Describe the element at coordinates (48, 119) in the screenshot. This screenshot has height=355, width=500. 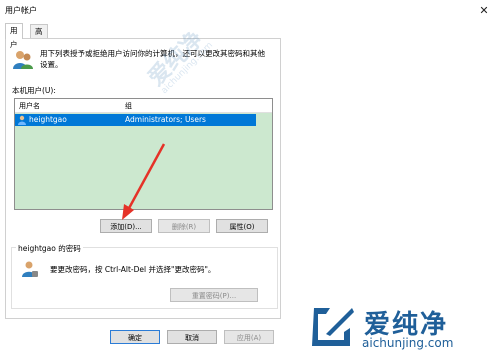
I see `row-username: heightgao` at that location.